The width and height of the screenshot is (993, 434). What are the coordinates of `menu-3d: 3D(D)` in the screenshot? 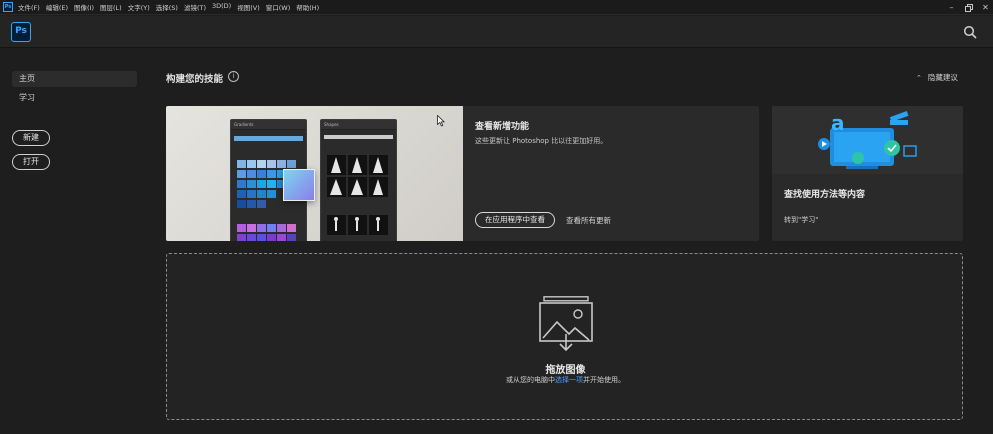 It's located at (221, 7).